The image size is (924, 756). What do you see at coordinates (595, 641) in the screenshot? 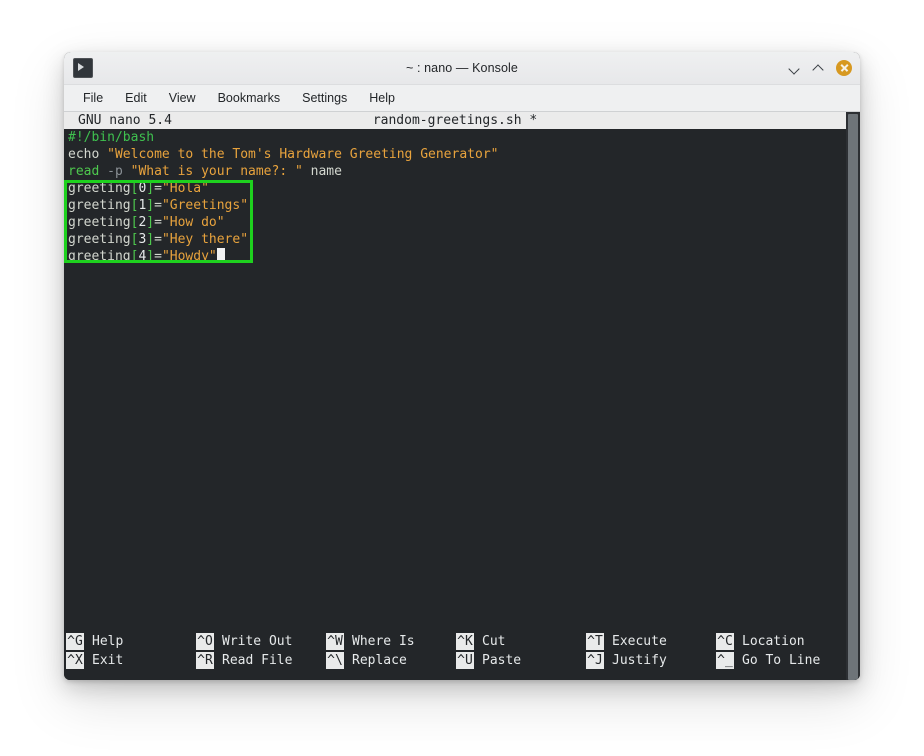
I see `shortcut-key: ^T` at bounding box center [595, 641].